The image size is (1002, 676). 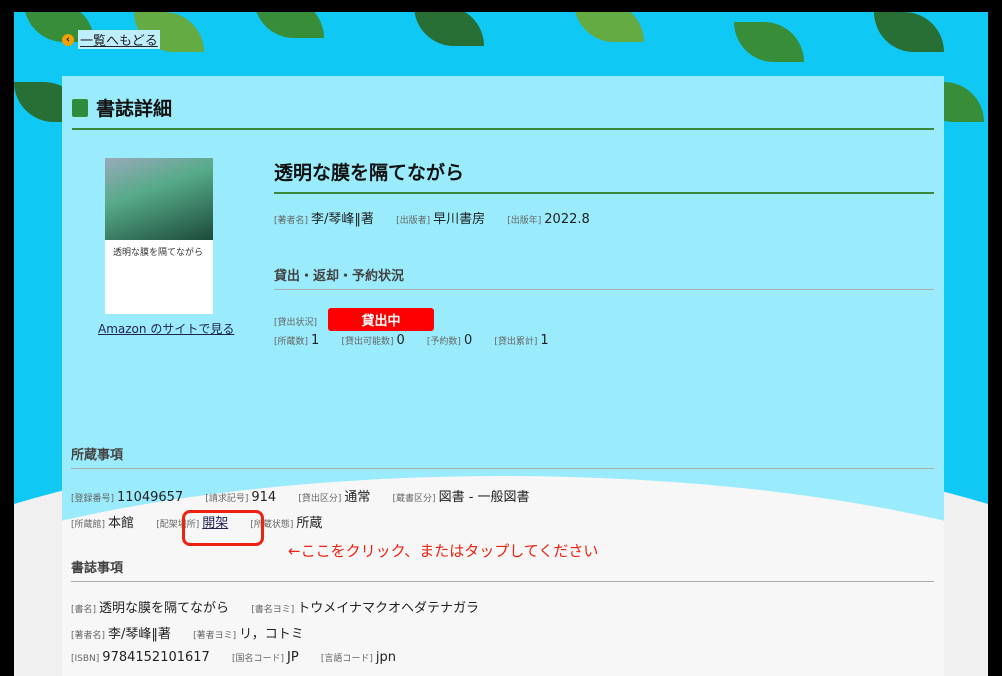 I want to click on highlight-box, so click(x=223, y=528).